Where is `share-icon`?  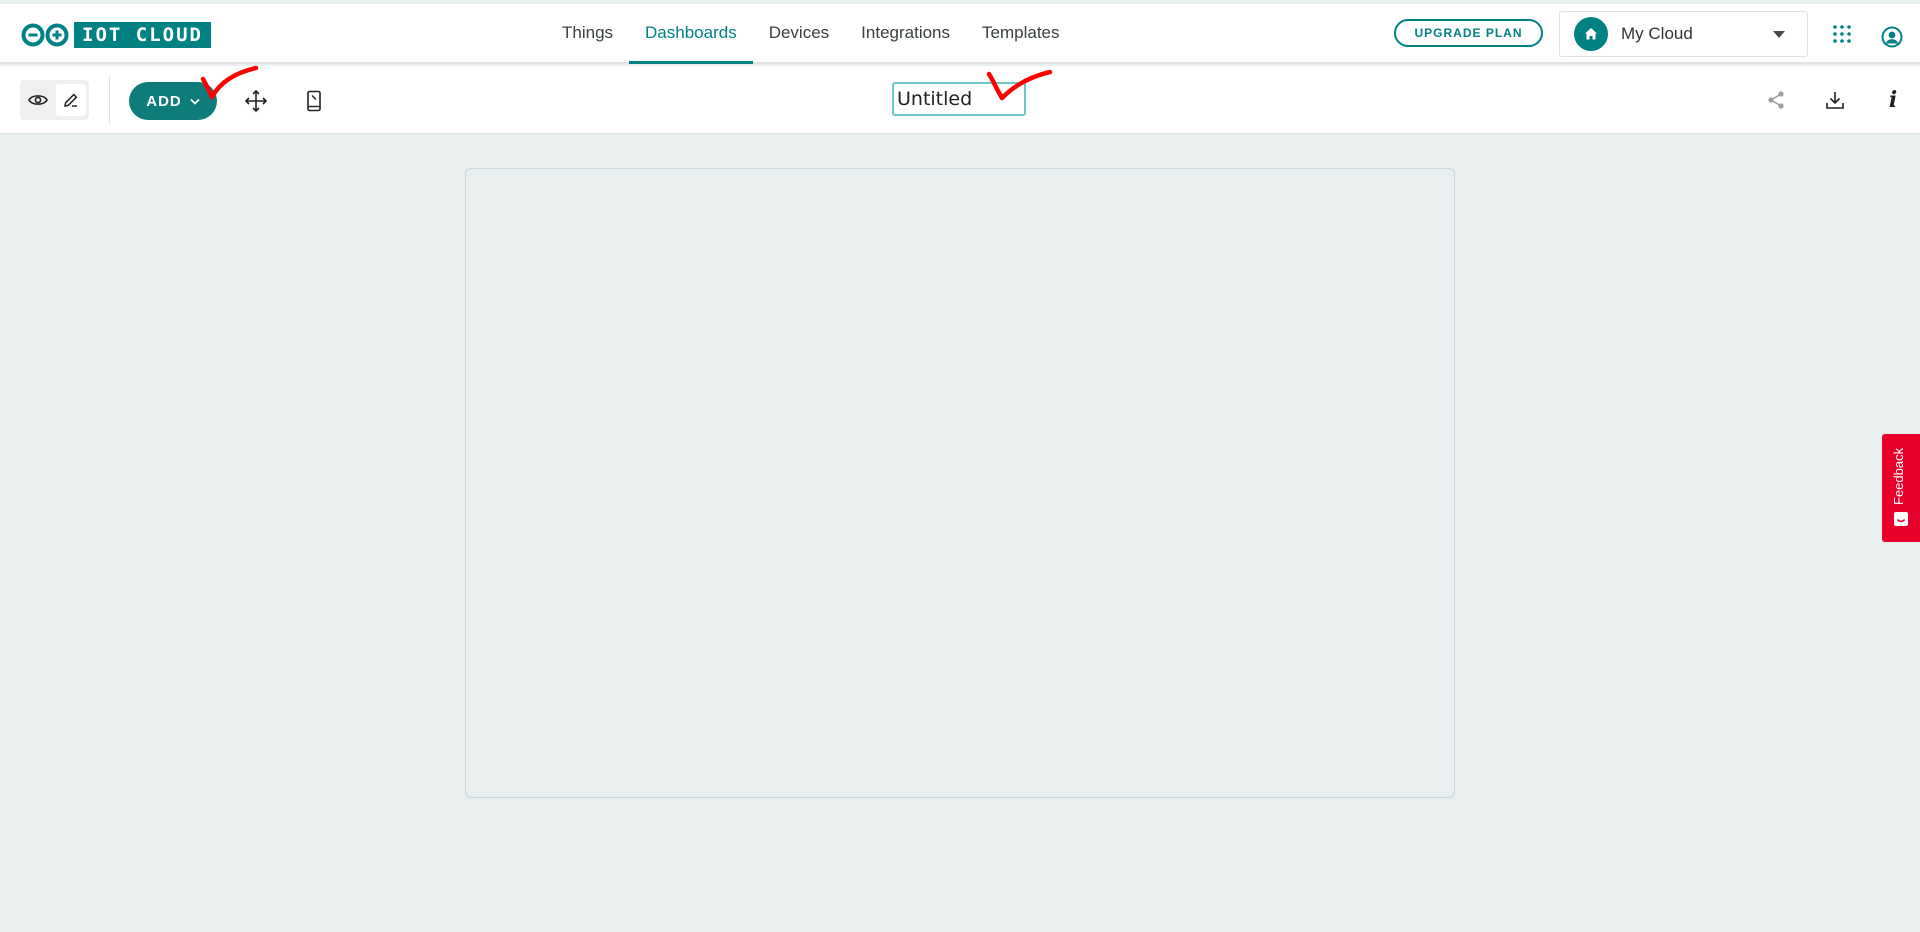 share-icon is located at coordinates (1776, 100).